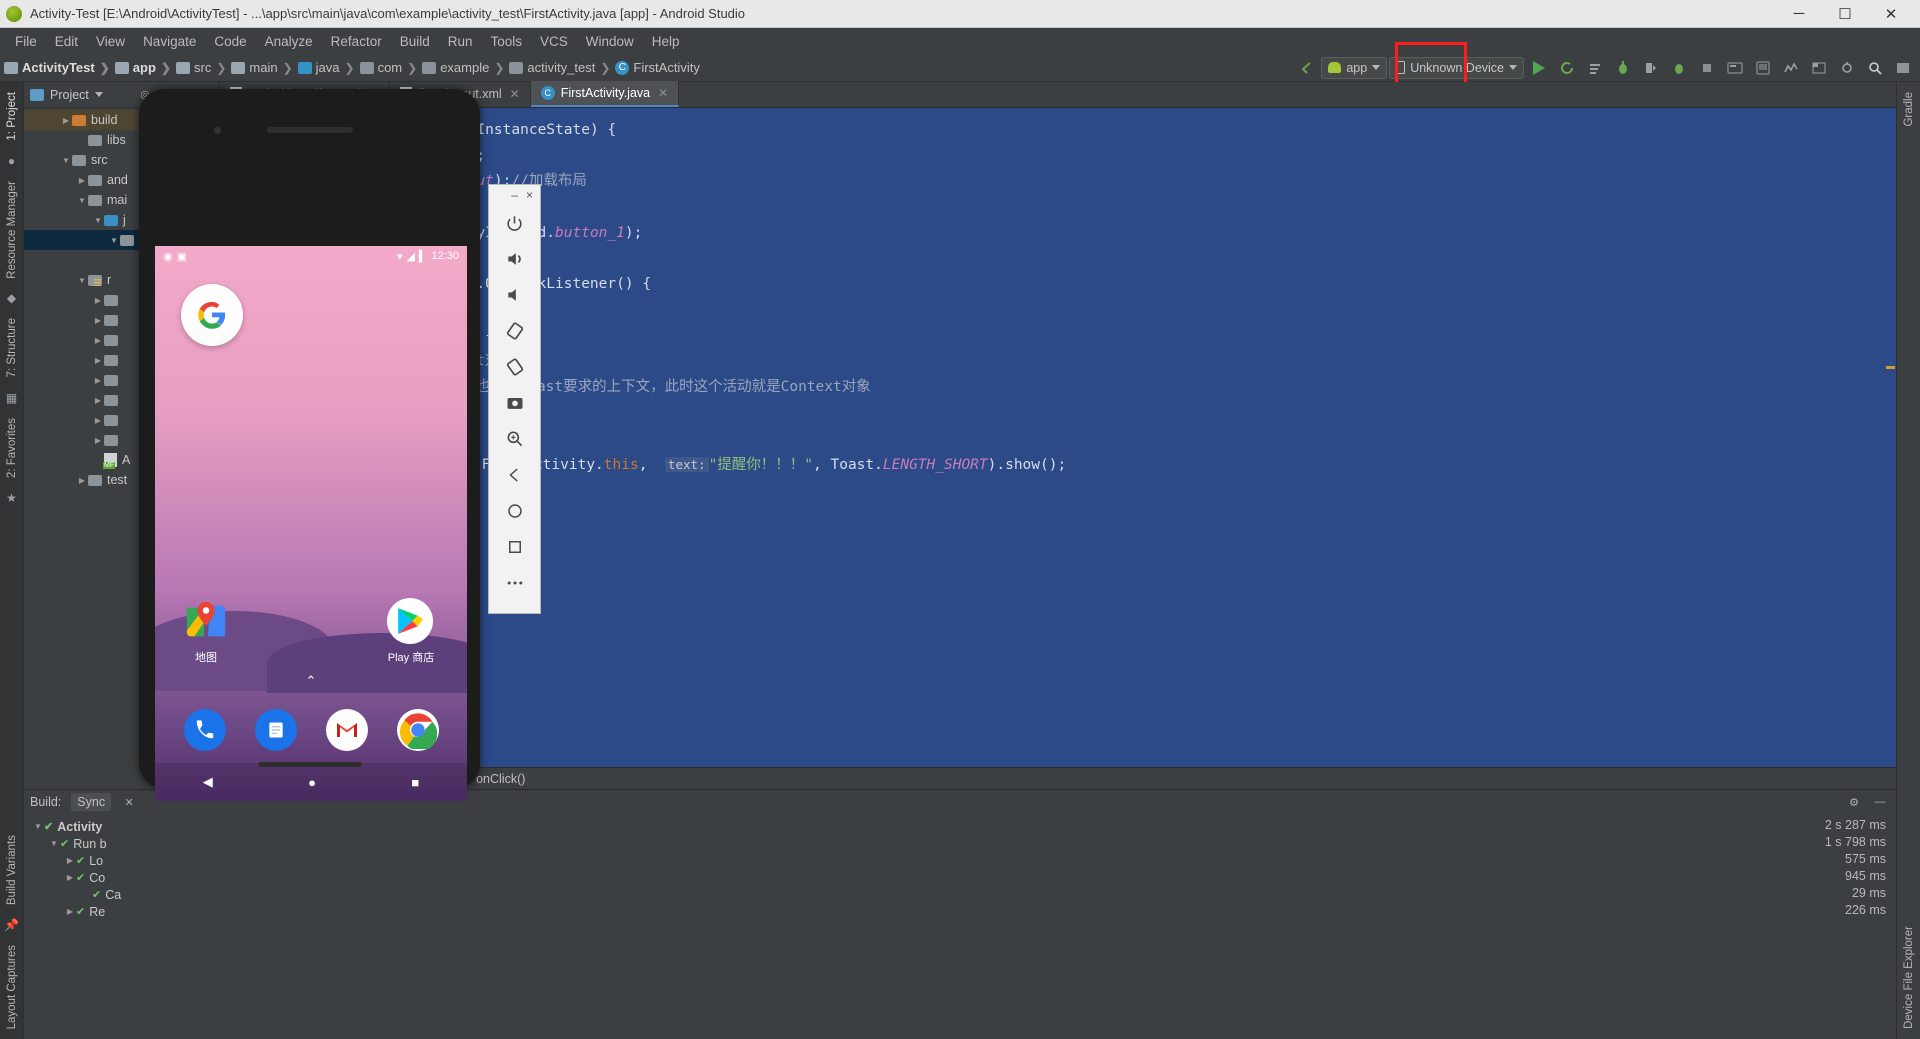 The height and width of the screenshot is (1039, 1920). What do you see at coordinates (1799, 13) in the screenshot?
I see `window-minimize-button: ─` at bounding box center [1799, 13].